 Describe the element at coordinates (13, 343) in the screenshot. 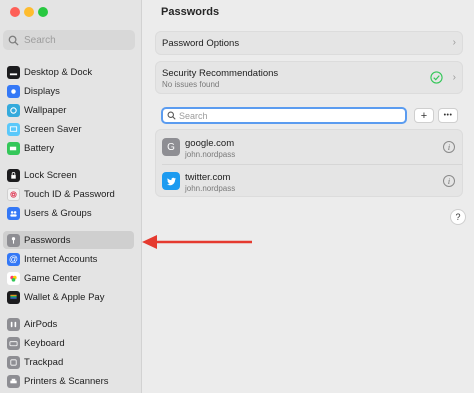

I see `keyboard-icon` at that location.